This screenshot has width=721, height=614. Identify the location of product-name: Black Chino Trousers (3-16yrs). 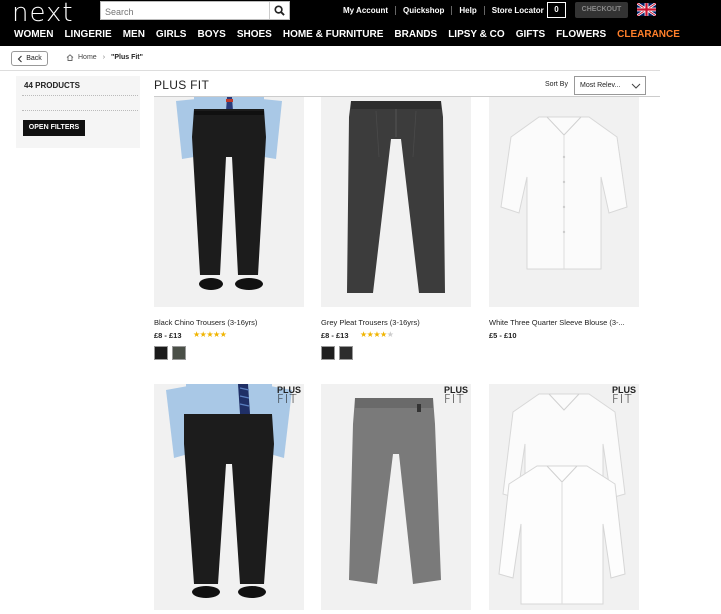
(229, 322).